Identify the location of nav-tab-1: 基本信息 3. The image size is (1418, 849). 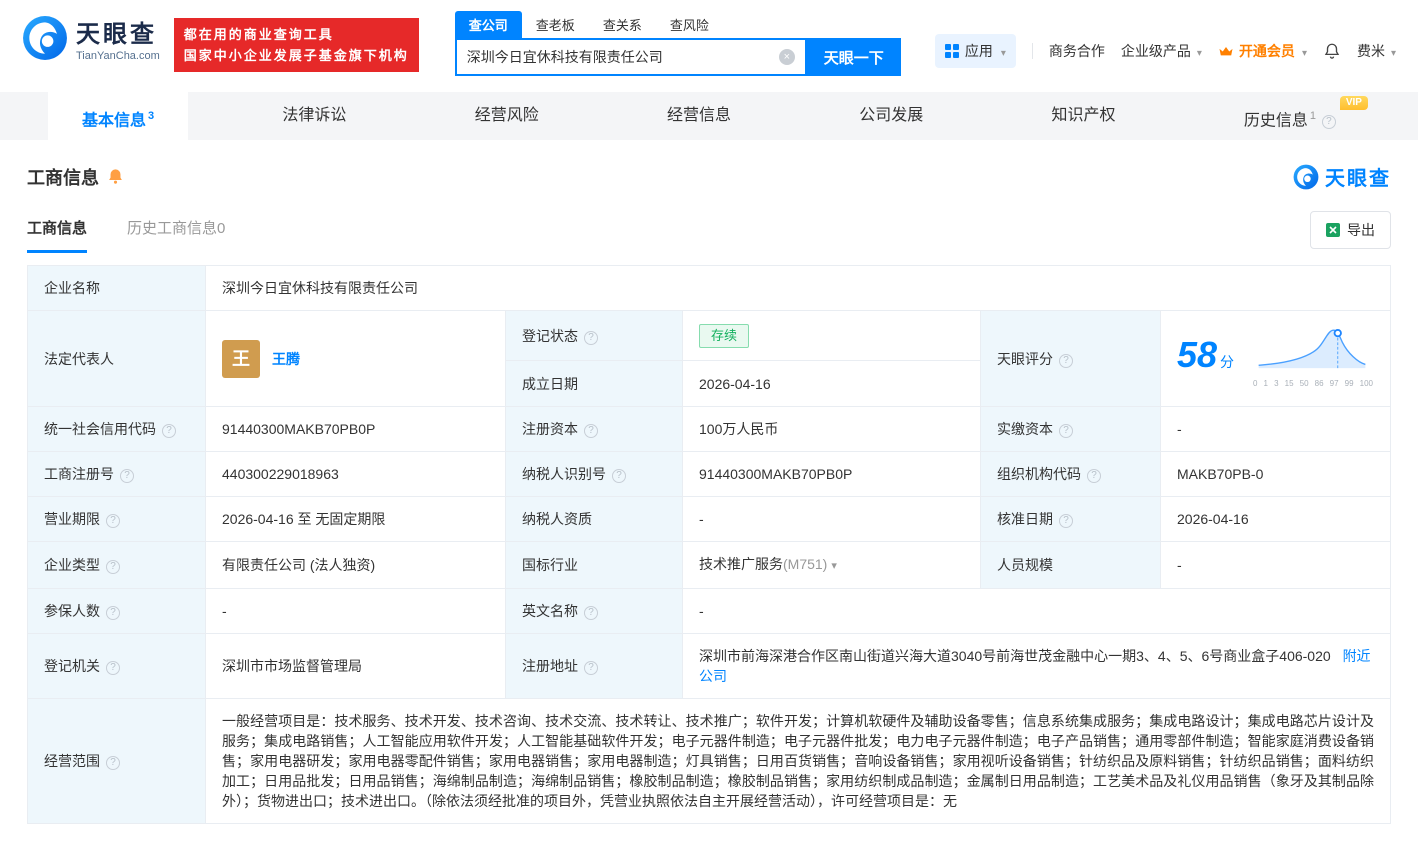
(118, 116).